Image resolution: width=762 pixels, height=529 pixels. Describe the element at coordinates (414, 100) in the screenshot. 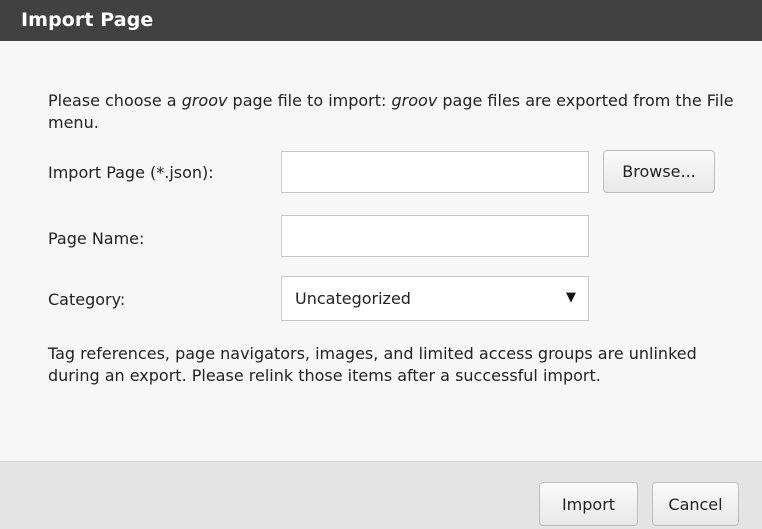

I see `intro-brand-2: groov` at that location.